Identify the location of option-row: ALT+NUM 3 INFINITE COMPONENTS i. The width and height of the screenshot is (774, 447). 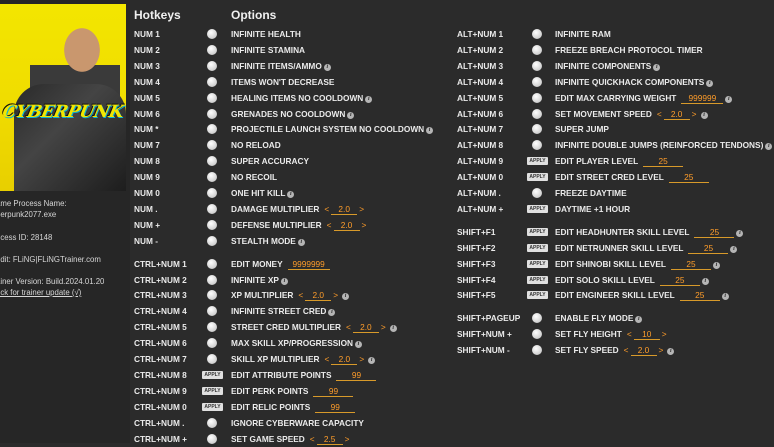
(614, 67).